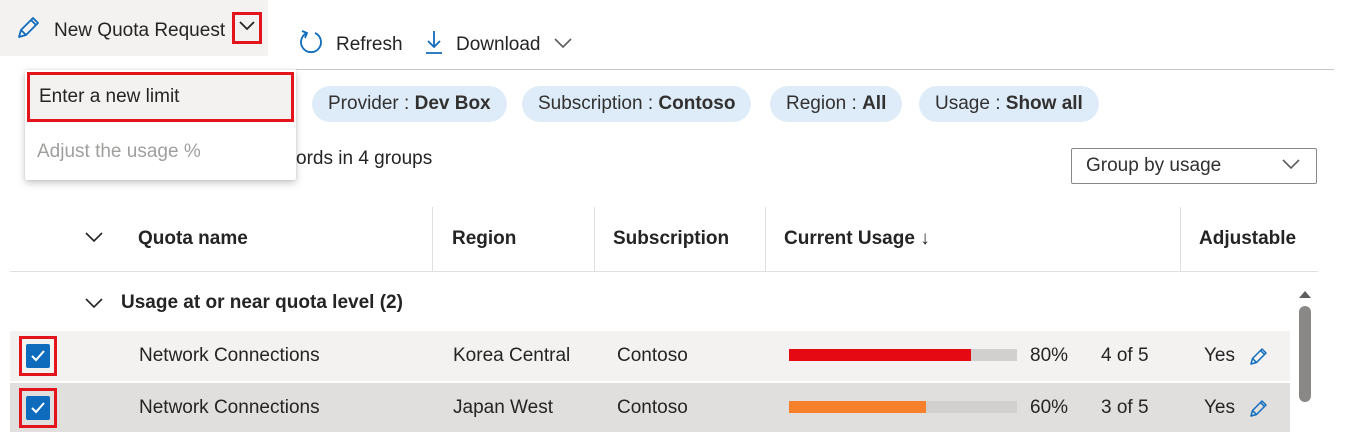 This screenshot has height=432, width=1360. Describe the element at coordinates (119, 151) in the screenshot. I see `menu-item-adjust-usage: Adjust the usage %` at that location.